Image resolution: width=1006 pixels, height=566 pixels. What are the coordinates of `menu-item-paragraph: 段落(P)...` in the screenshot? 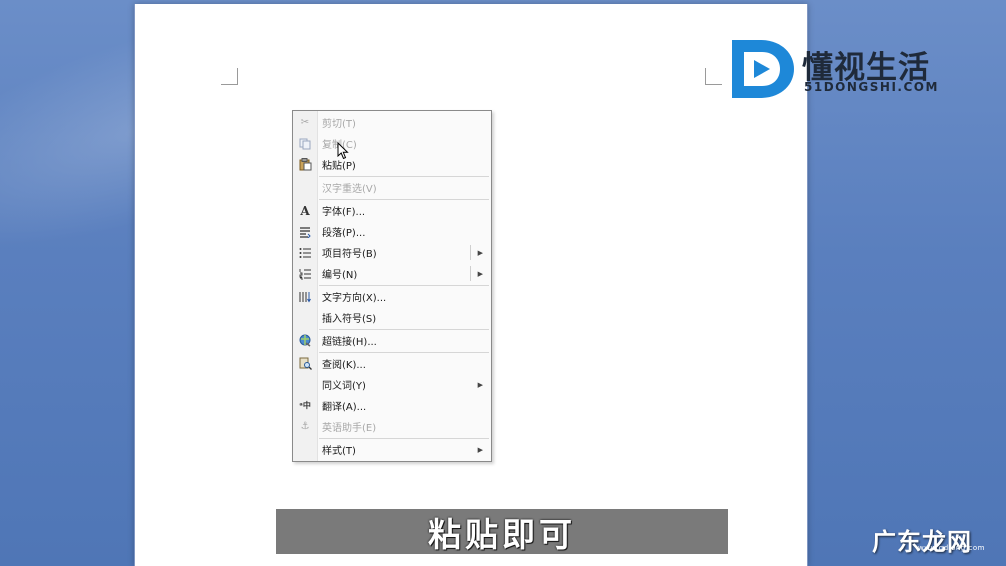 It's located at (392, 231).